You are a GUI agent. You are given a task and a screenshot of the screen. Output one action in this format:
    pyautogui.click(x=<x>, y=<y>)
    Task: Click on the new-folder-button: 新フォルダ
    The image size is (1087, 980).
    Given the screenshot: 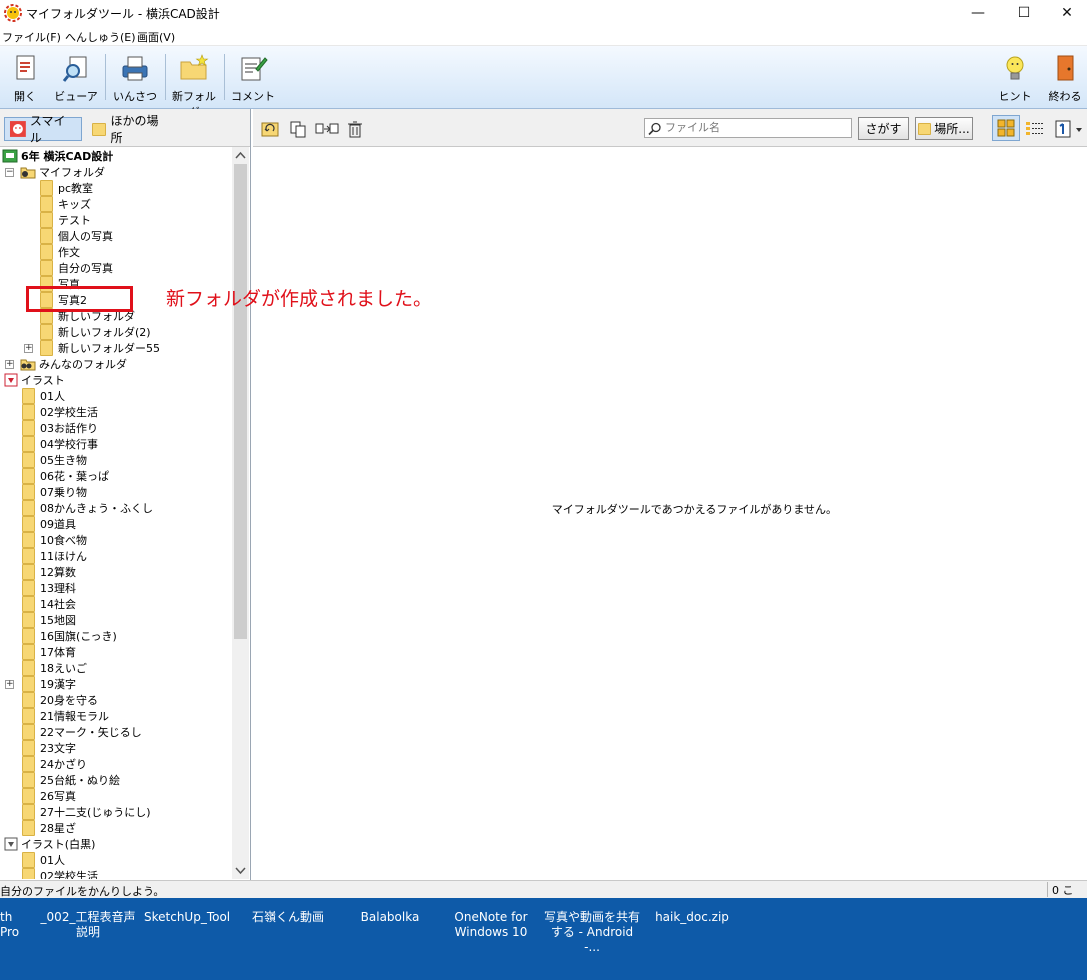 What is the action you would take?
    pyautogui.click(x=194, y=84)
    